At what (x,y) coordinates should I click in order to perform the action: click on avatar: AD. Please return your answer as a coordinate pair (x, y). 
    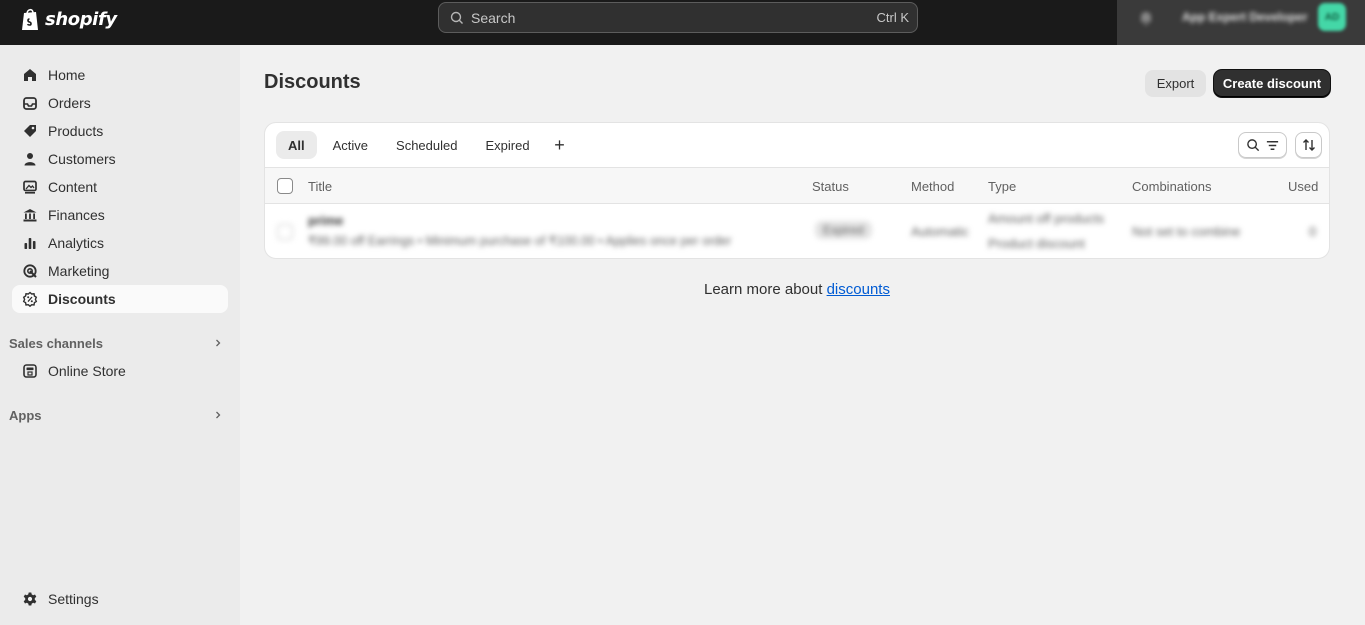
    Looking at the image, I should click on (1332, 17).